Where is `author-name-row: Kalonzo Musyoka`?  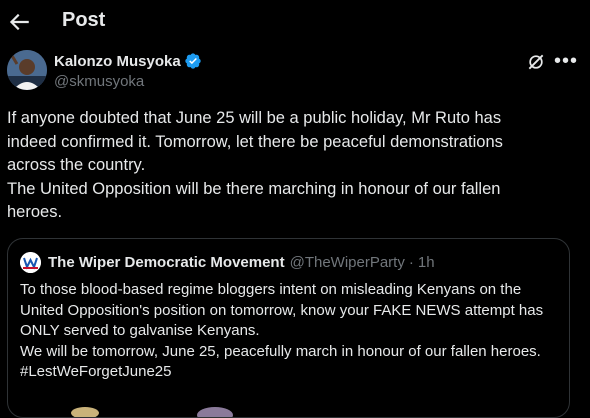
author-name-row: Kalonzo Musyoka is located at coordinates (128, 61).